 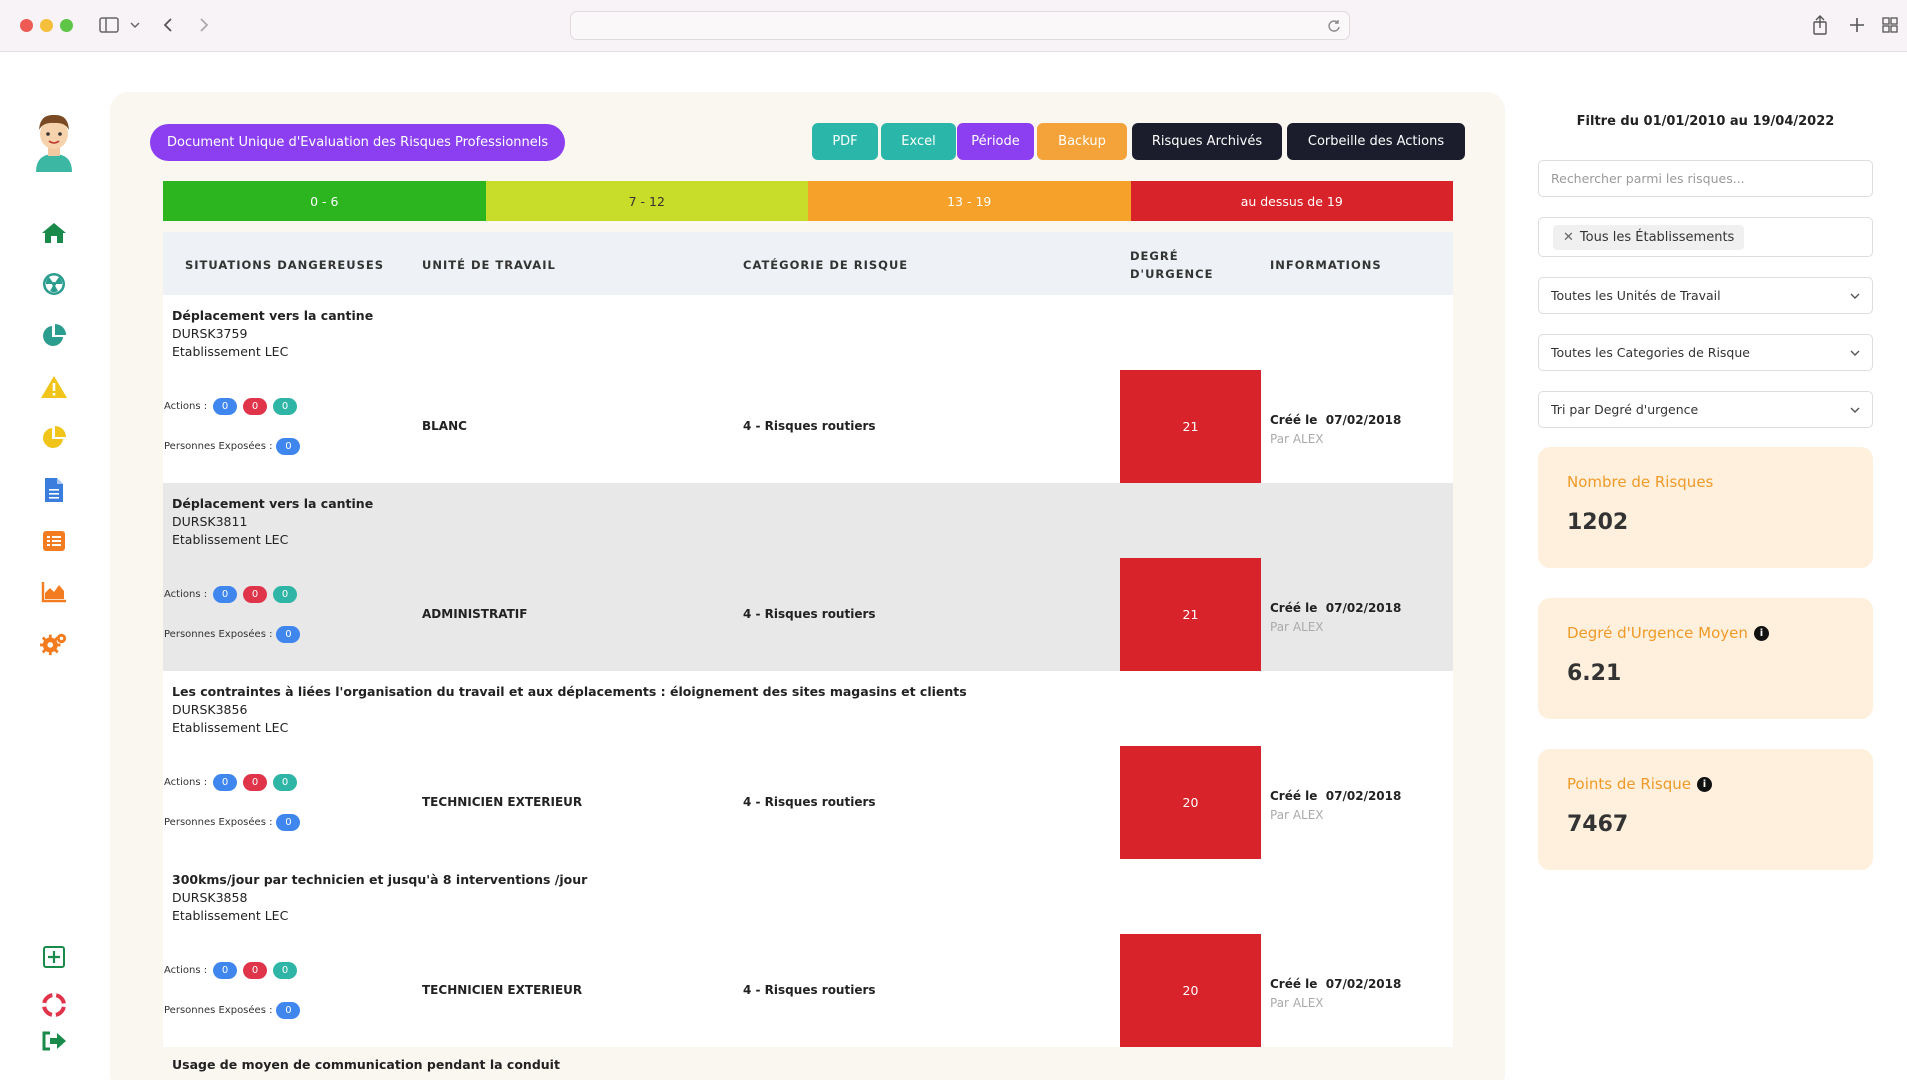 I want to click on avatar, so click(x=54, y=141).